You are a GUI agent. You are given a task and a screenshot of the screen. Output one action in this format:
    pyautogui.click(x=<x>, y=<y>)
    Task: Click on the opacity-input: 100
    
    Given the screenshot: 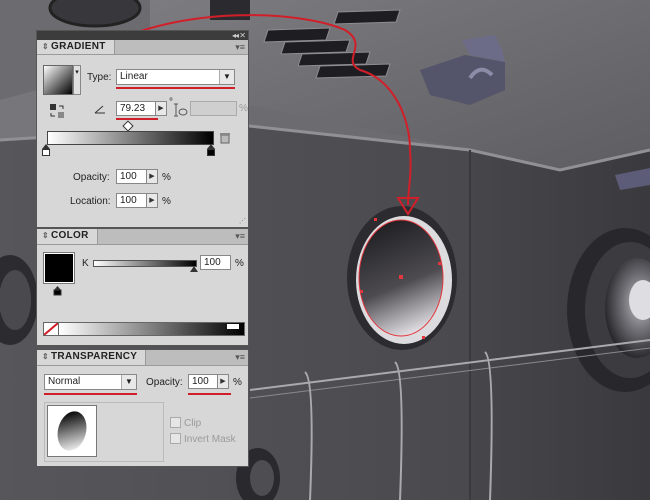 What is the action you would take?
    pyautogui.click(x=203, y=381)
    